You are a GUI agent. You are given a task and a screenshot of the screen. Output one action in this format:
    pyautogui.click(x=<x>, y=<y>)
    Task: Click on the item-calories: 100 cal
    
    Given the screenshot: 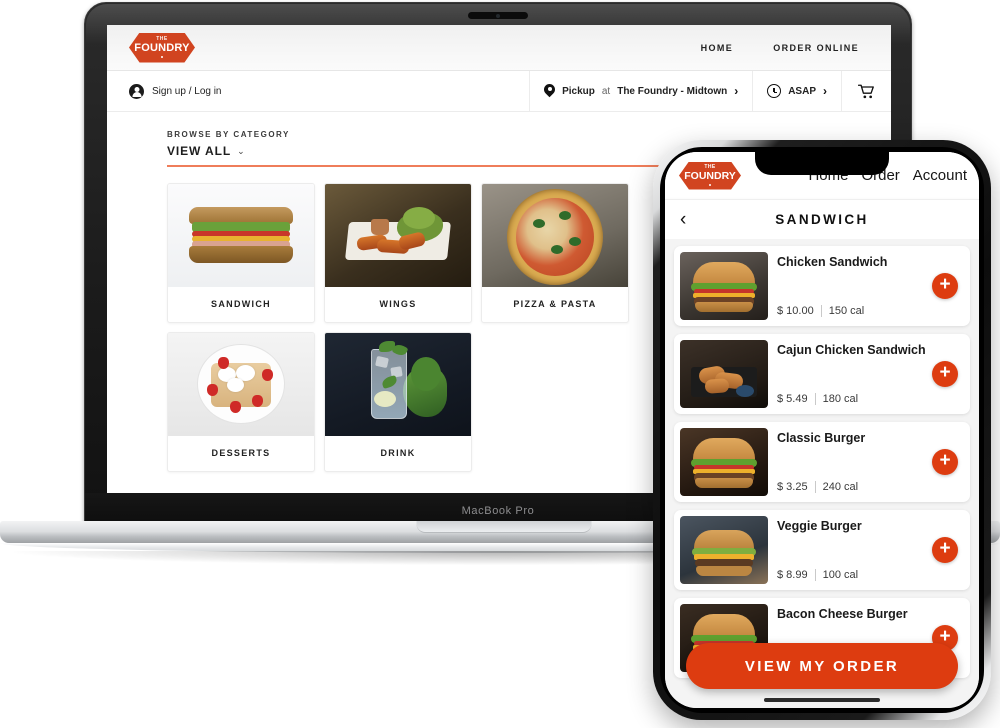 What is the action you would take?
    pyautogui.click(x=840, y=575)
    